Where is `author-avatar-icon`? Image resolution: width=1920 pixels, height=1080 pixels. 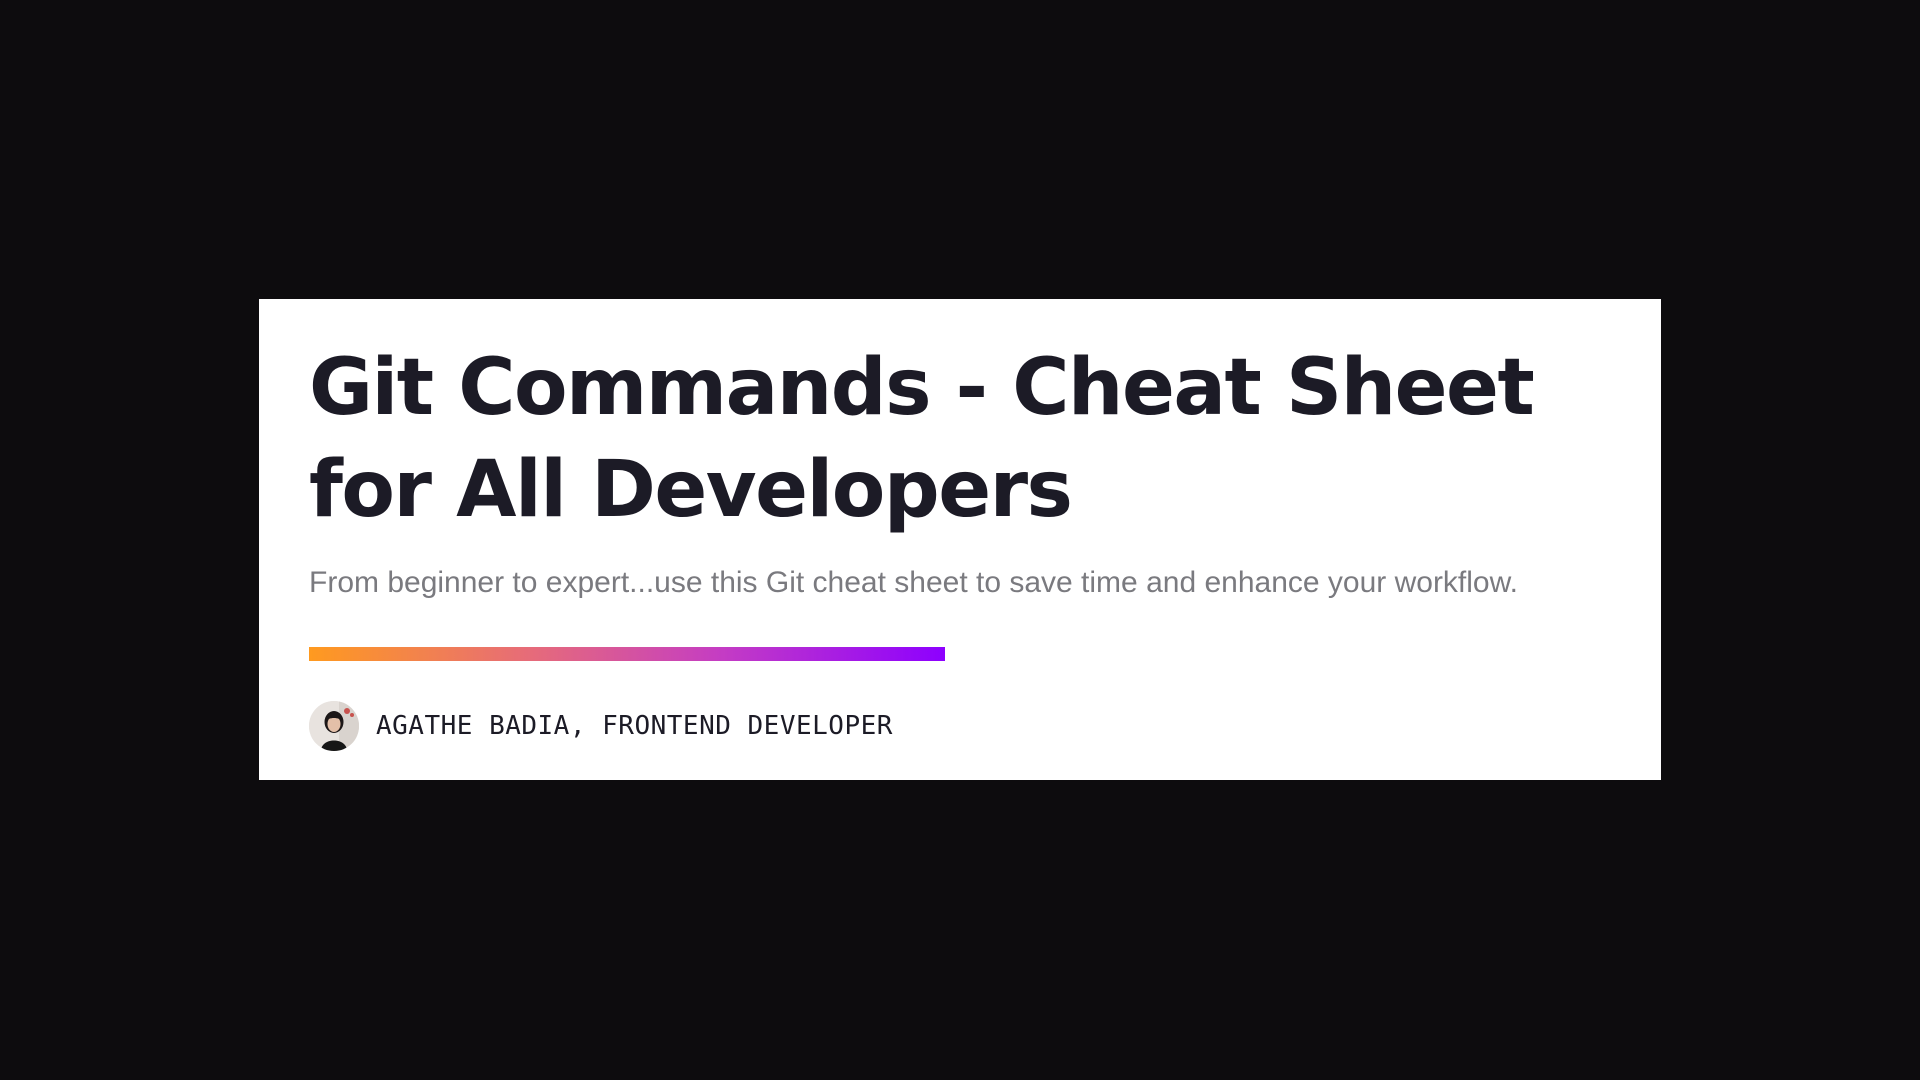 author-avatar-icon is located at coordinates (334, 726).